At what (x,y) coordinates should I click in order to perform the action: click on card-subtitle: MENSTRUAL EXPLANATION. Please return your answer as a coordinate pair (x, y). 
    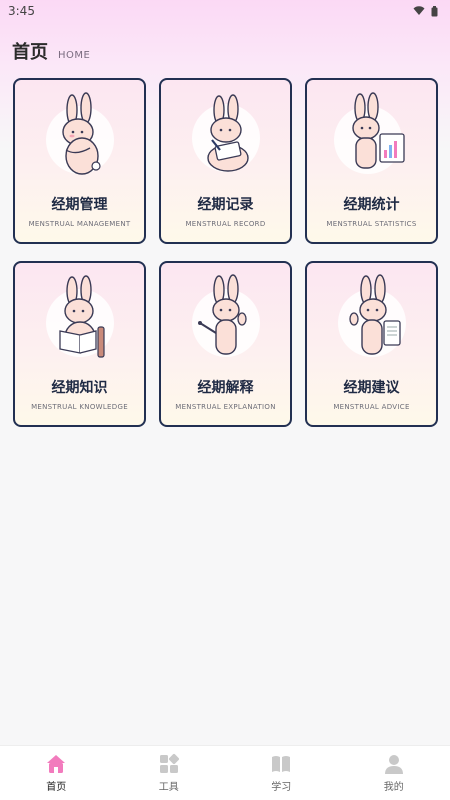
    Looking at the image, I should click on (225, 407).